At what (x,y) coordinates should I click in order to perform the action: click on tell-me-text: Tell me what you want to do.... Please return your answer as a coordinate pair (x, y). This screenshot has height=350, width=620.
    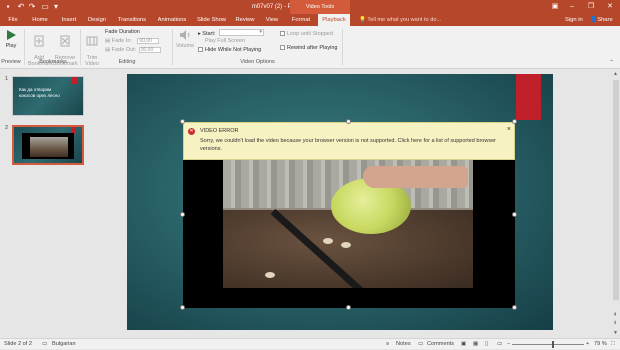
    Looking at the image, I should click on (404, 20).